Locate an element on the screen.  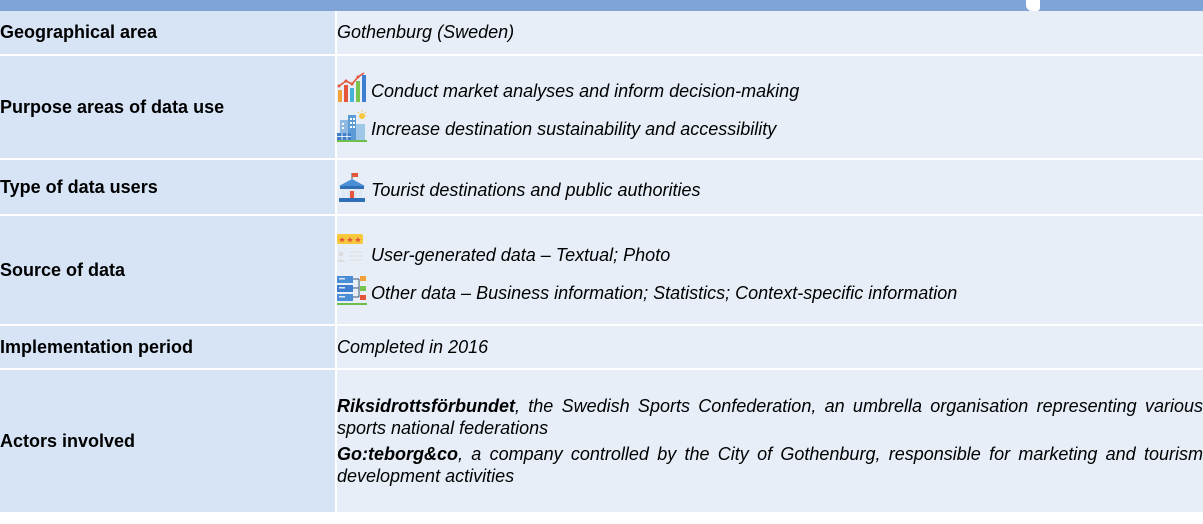
actor-name: Riksidrottsförbundet is located at coordinates (426, 406).